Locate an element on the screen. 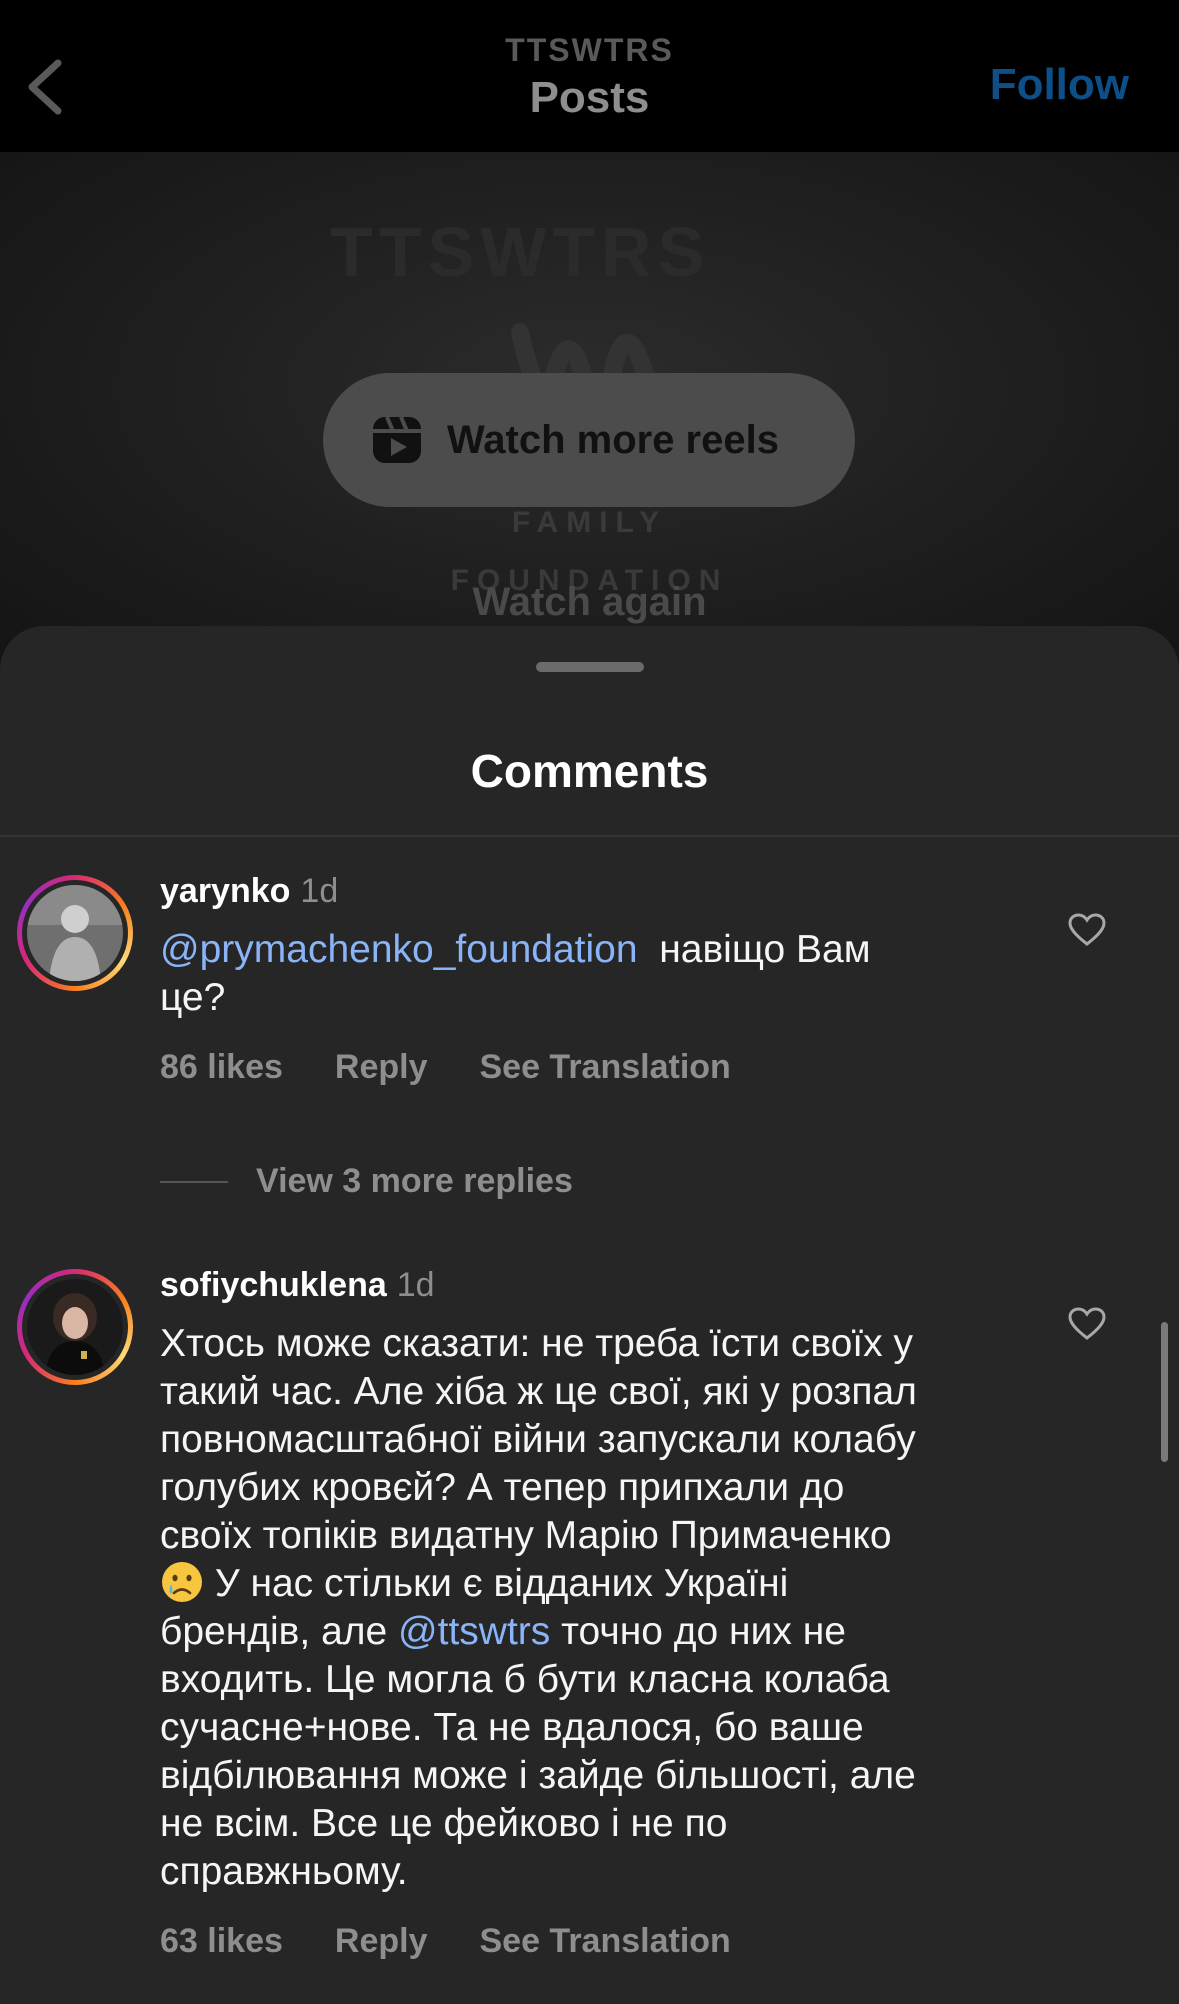 The width and height of the screenshot is (1179, 2004). comment-mention: @prymachenko_foundation is located at coordinates (399, 949).